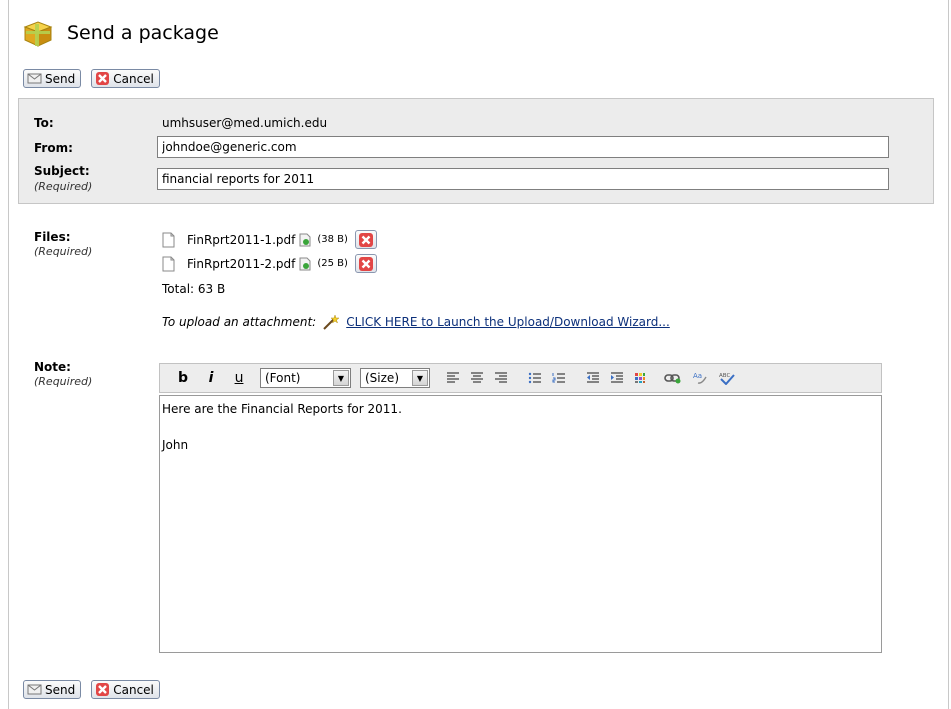 The image size is (951, 709). What do you see at coordinates (501, 378) in the screenshot?
I see `align-right-icon` at bounding box center [501, 378].